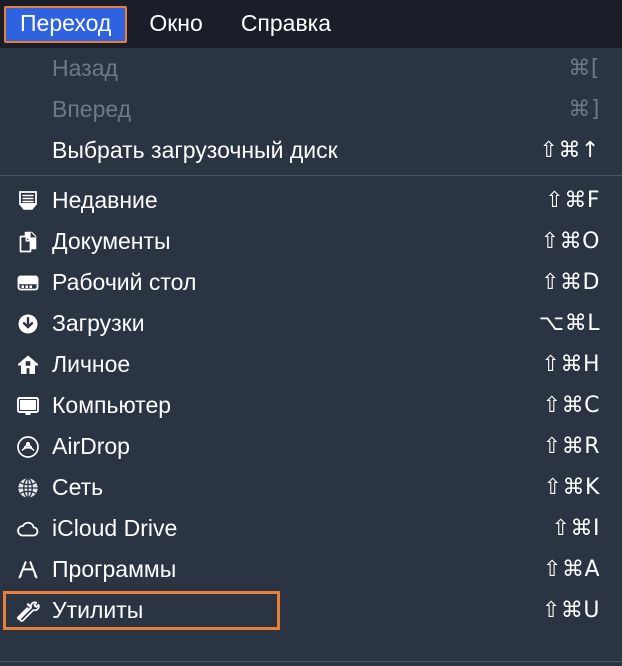  I want to click on menu-item-shortcut: ⇧⌘C, so click(571, 405).